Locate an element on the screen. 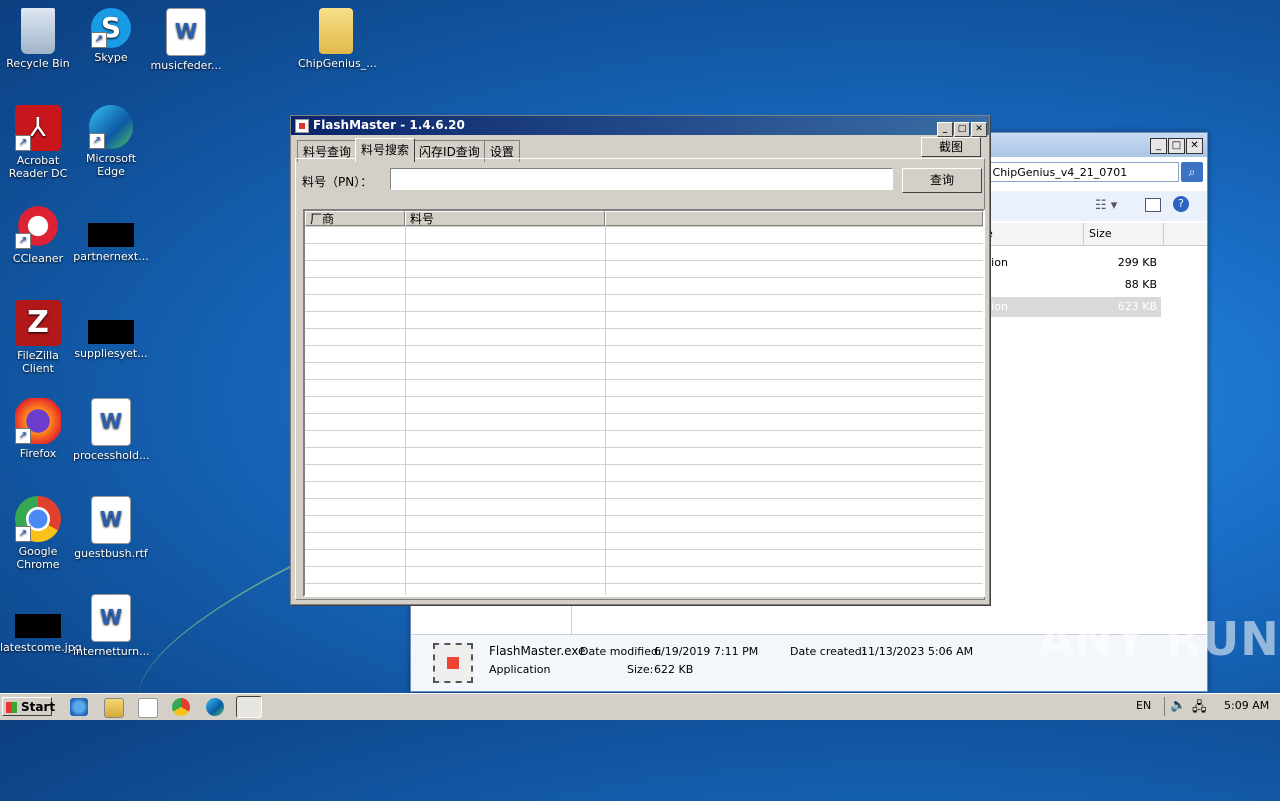  explorer-window-controls: _ □ ✕ is located at coordinates (1176, 145).